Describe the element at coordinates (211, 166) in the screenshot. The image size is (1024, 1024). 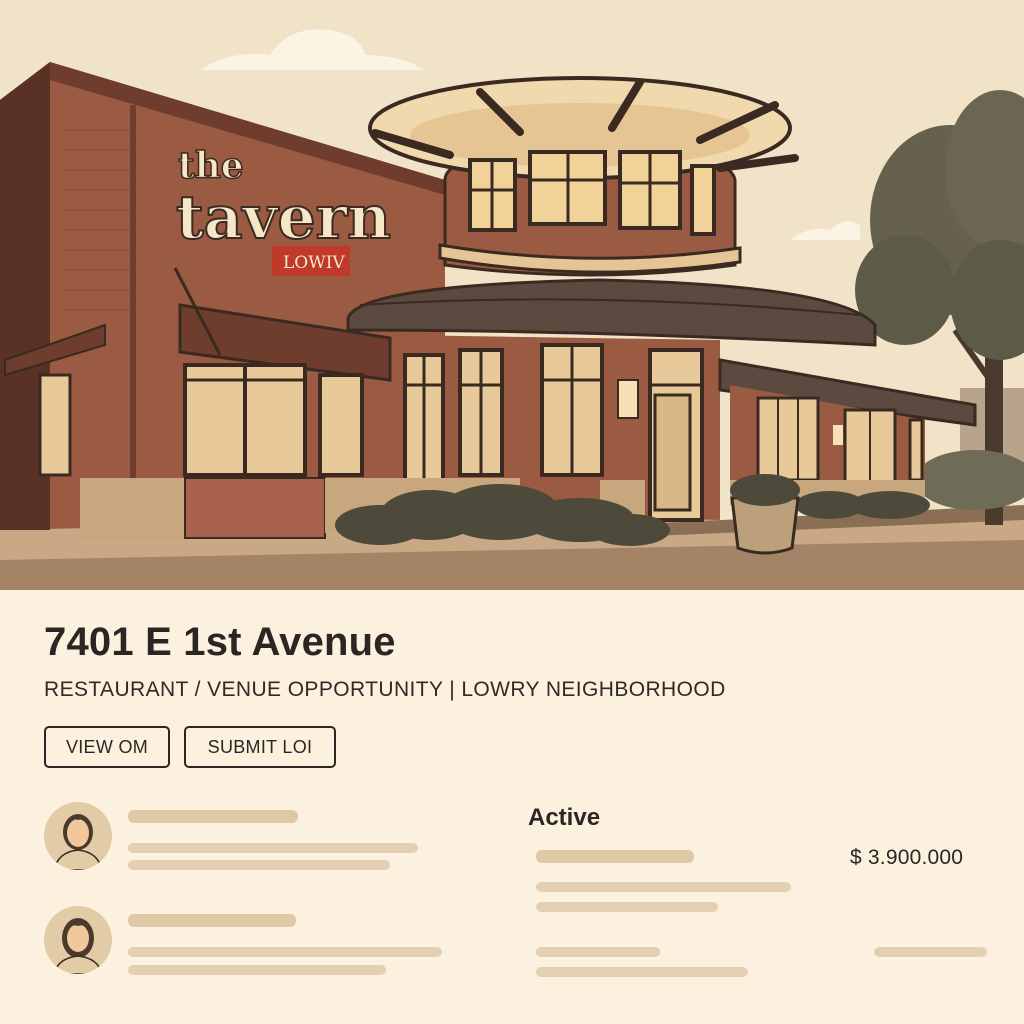
I see `sign-word-the: the` at that location.